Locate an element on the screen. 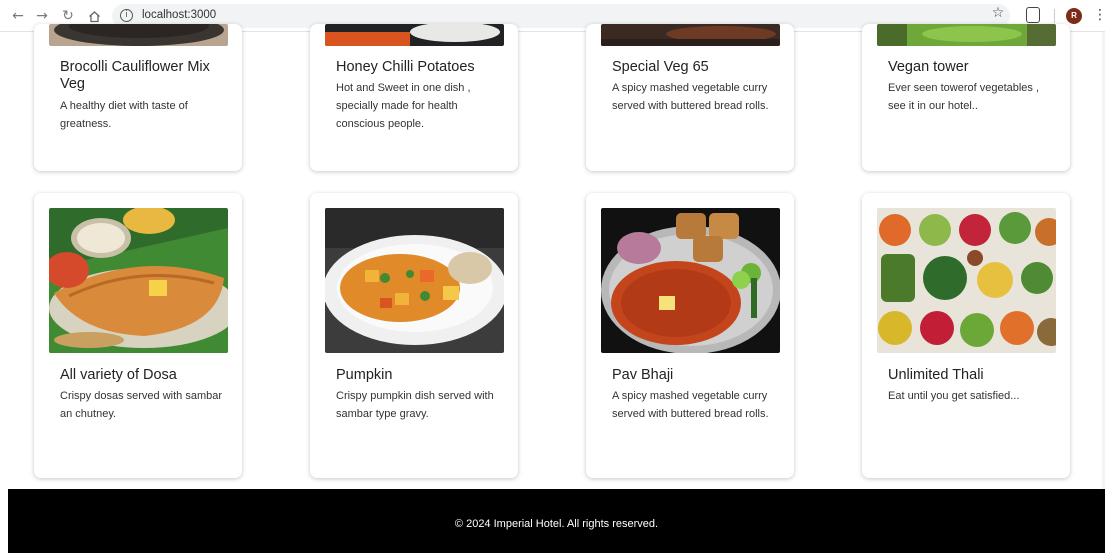 The image size is (1105, 553). back-icon: ← is located at coordinates (18, 16).